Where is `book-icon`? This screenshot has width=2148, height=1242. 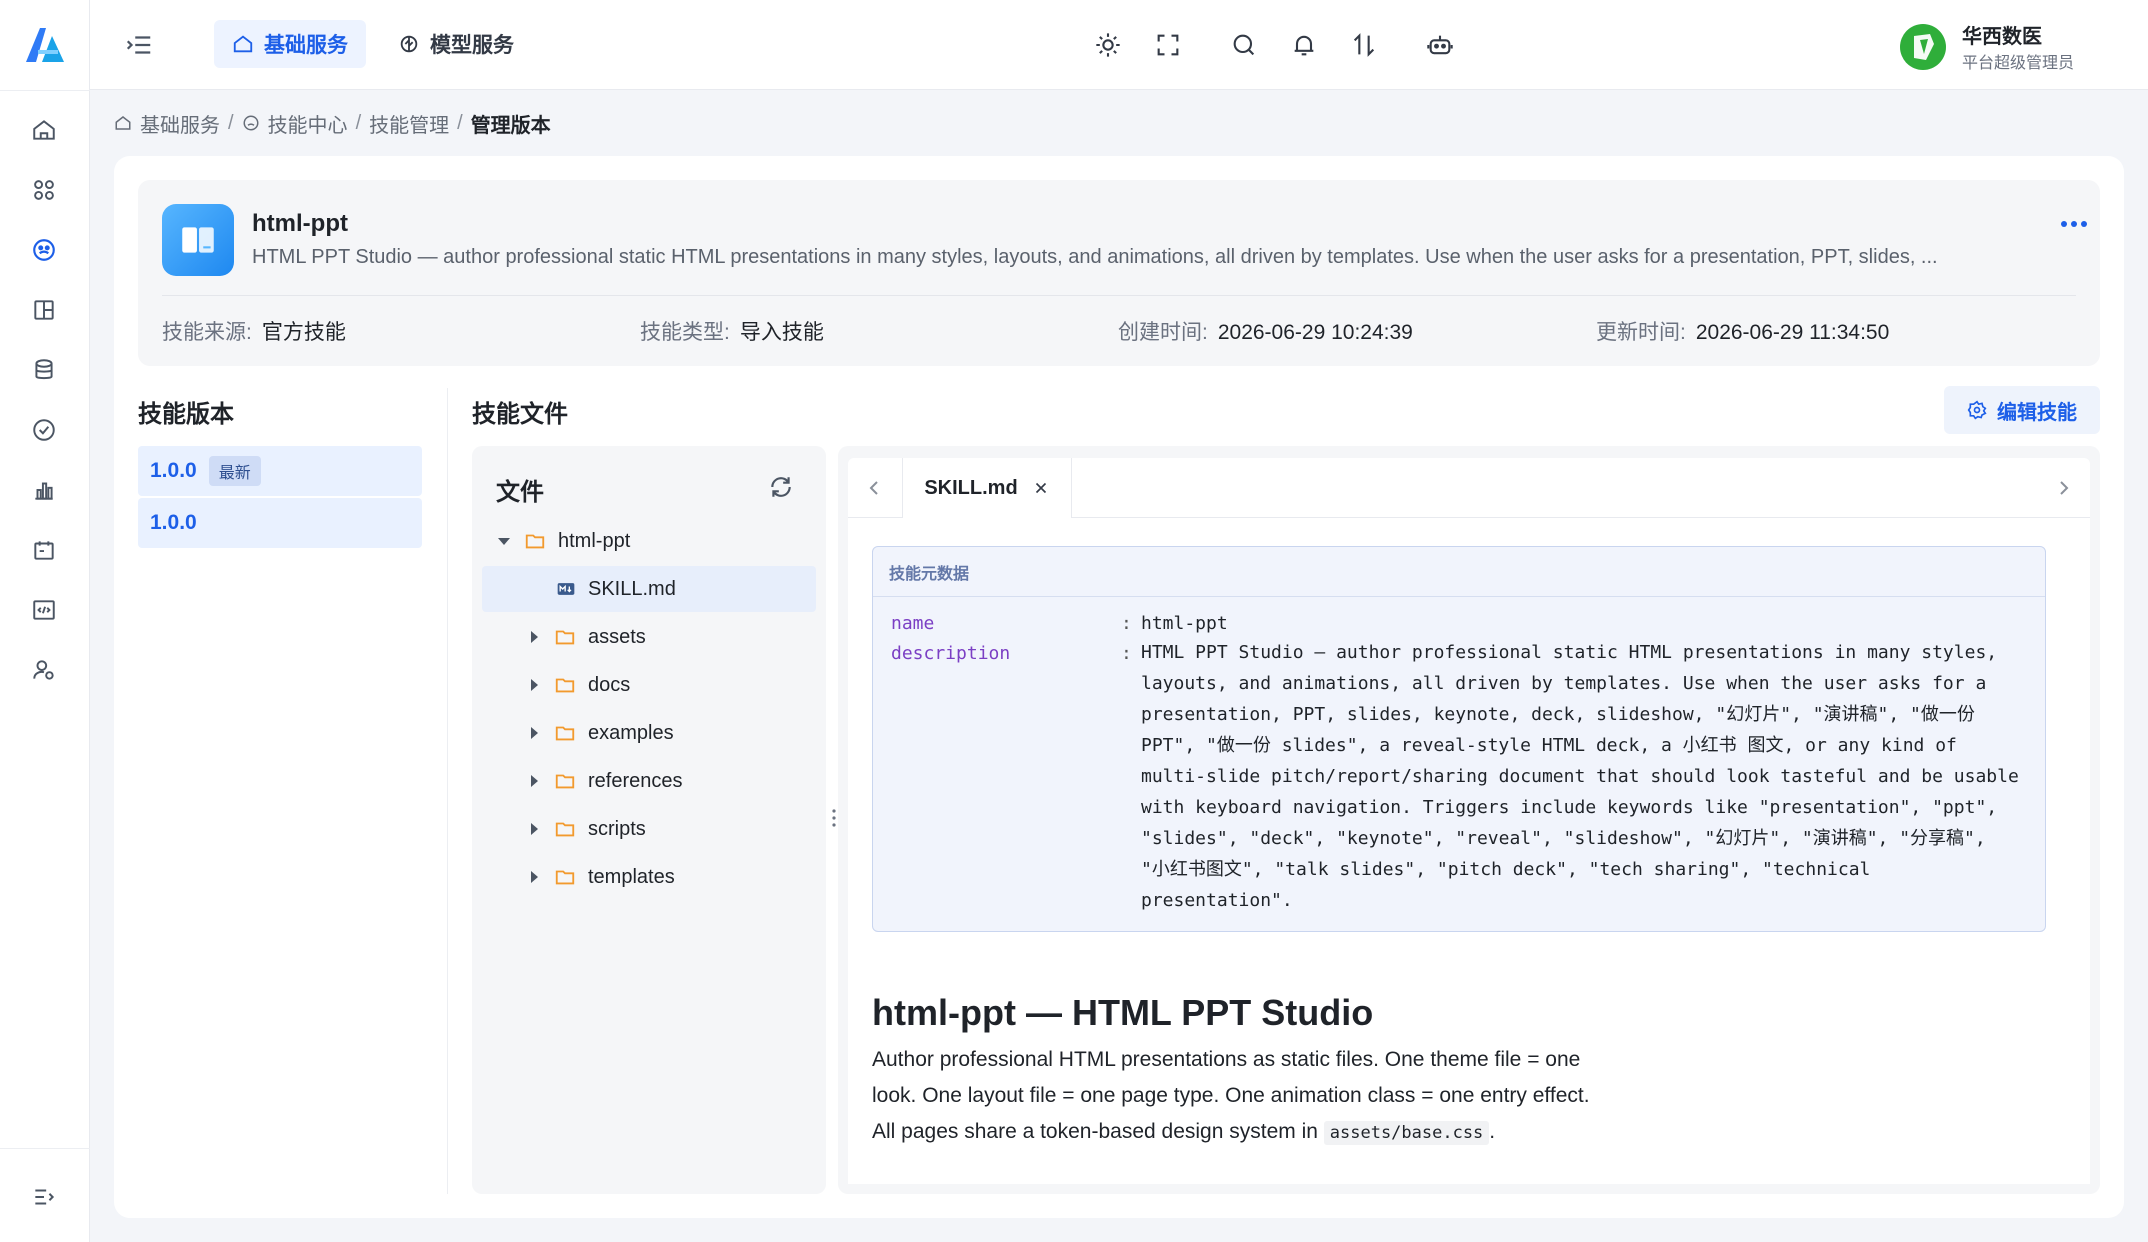
book-icon is located at coordinates (198, 240).